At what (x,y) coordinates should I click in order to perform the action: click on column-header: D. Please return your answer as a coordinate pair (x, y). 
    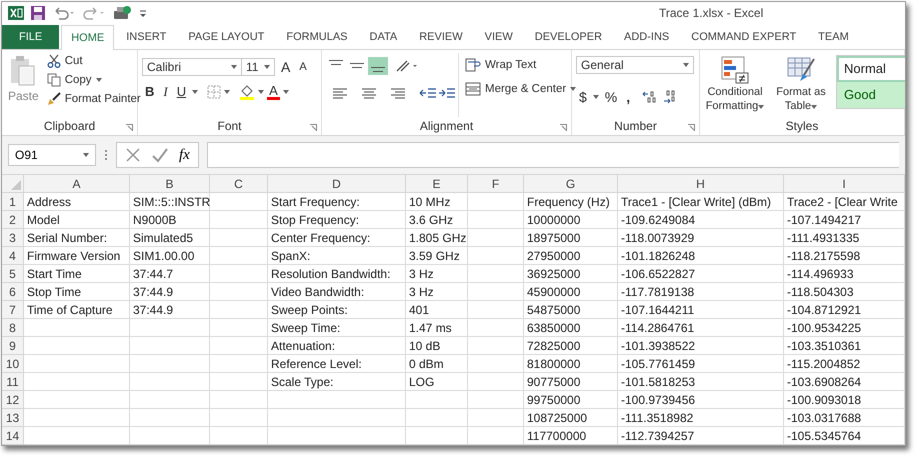
    Looking at the image, I should click on (337, 184).